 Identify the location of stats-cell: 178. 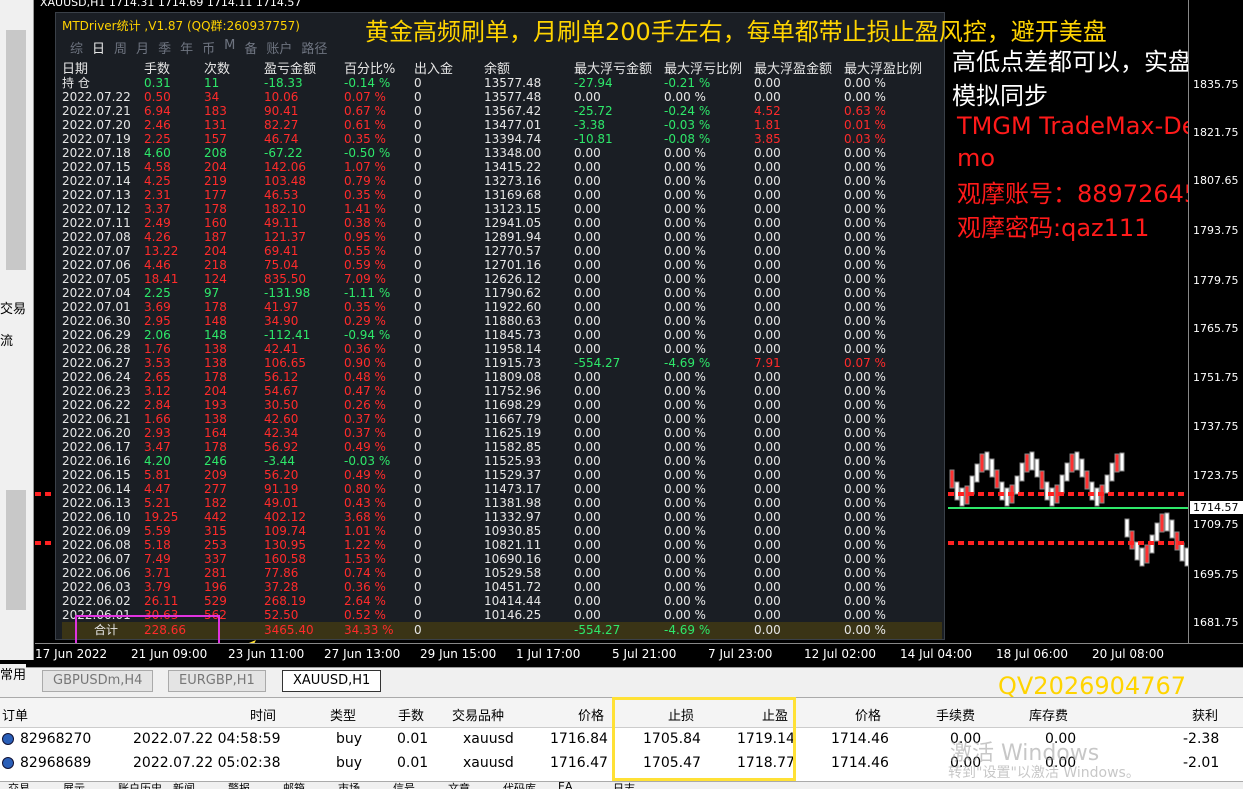
(215, 209).